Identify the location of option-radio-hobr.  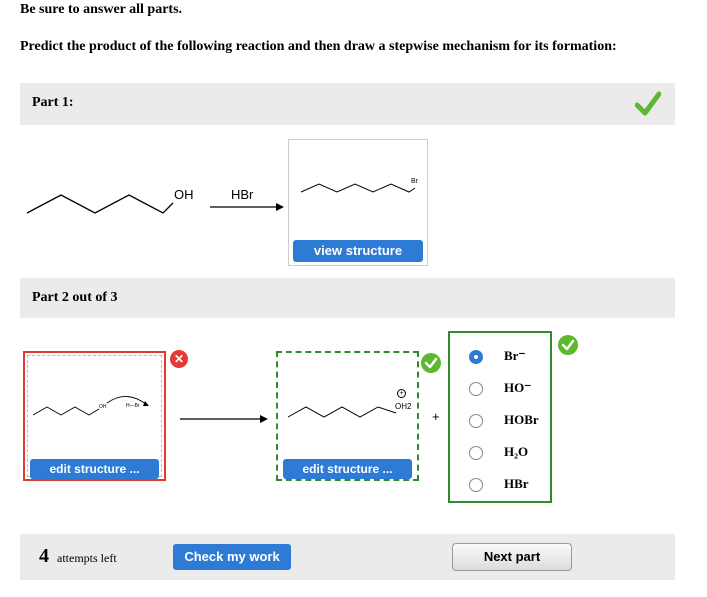
(476, 421).